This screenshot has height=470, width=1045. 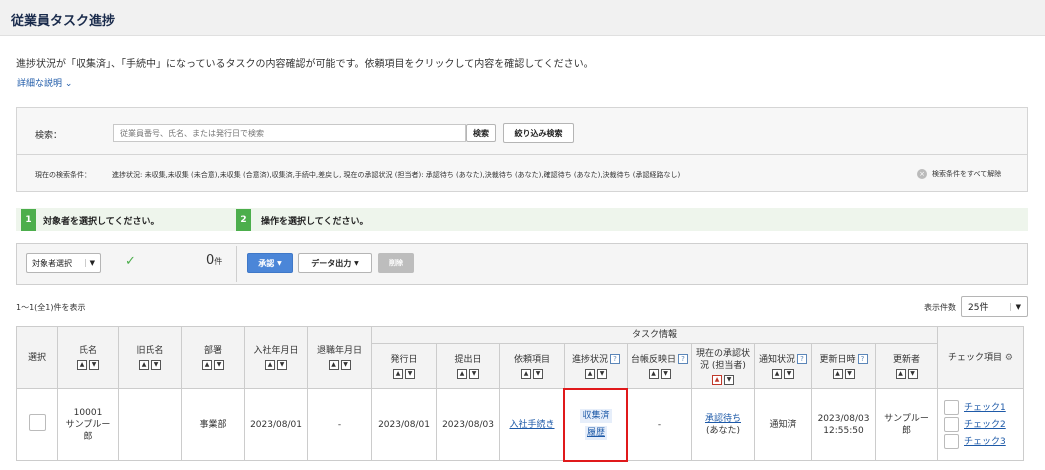 What do you see at coordinates (589, 359) in the screenshot?
I see `col-progress-label: 進捗状況` at bounding box center [589, 359].